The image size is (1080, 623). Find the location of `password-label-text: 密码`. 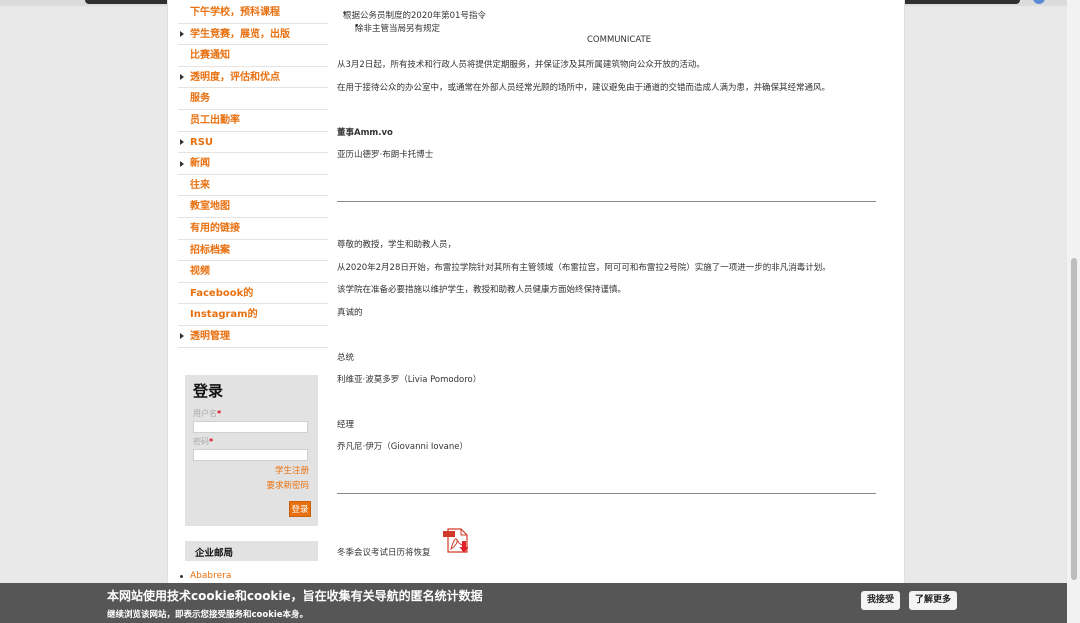

password-label-text: 密码 is located at coordinates (201, 441).